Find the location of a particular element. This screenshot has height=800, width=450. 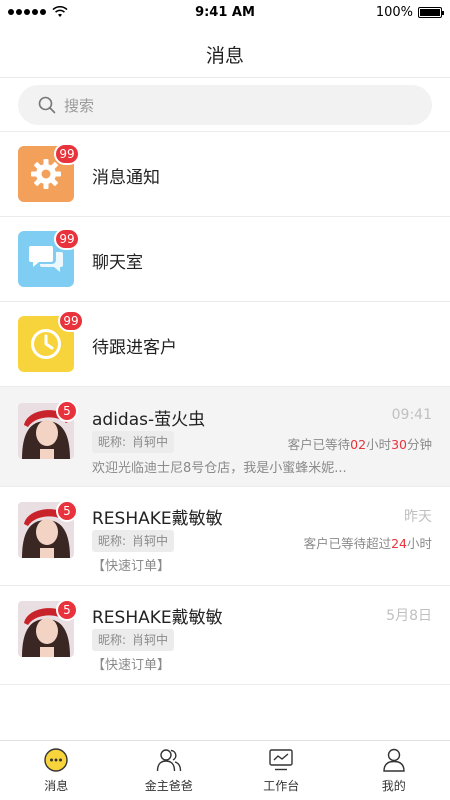

nav-bar: 消息 is located at coordinates (225, 52).